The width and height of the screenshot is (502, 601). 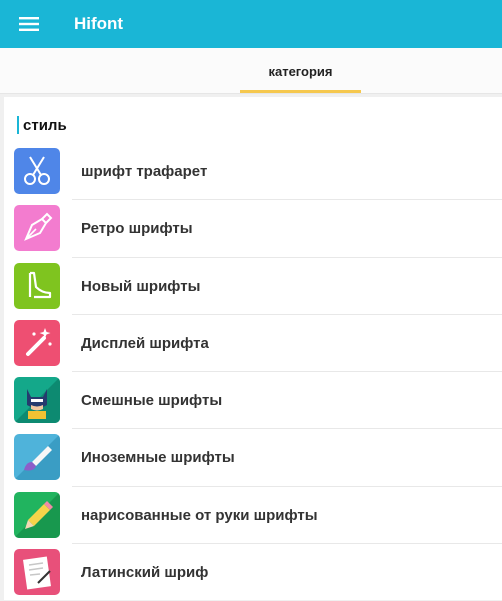 I want to click on category-label: Латинский шриф, so click(x=145, y=573).